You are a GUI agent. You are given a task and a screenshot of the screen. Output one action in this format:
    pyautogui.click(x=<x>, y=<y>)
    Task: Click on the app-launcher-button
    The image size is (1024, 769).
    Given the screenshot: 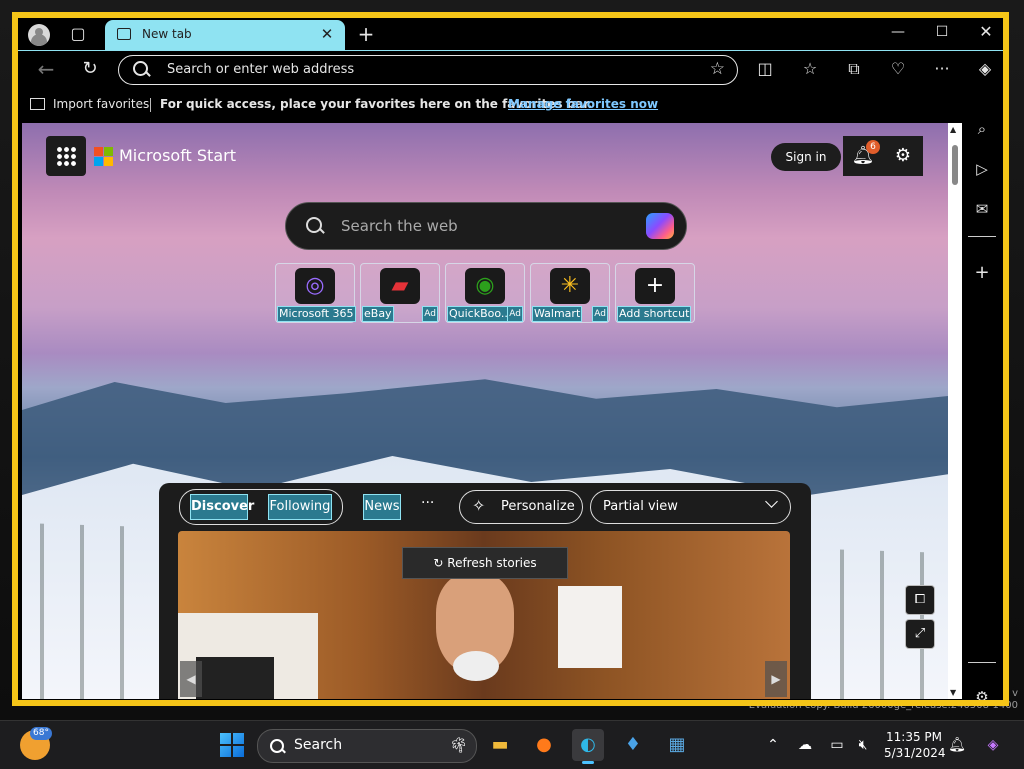 What is the action you would take?
    pyautogui.click(x=66, y=156)
    